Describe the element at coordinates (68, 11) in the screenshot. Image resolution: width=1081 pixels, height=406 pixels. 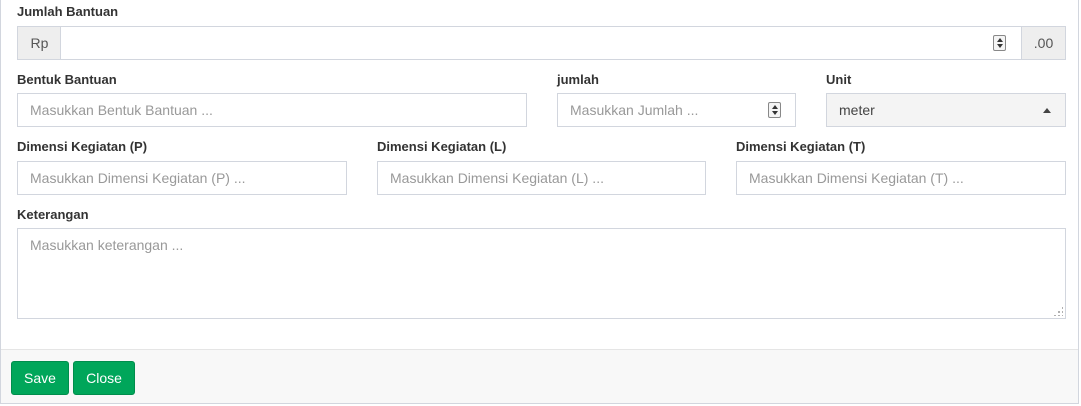
I see `jumlah-bantuan-label: Jumlah Bantuan` at that location.